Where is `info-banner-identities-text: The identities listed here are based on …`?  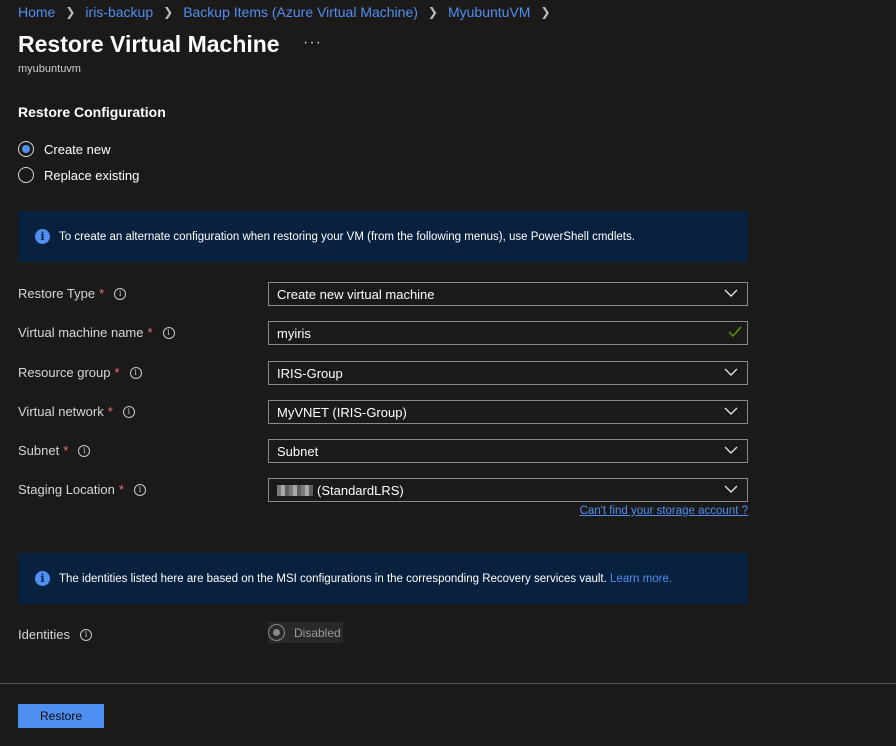
info-banner-identities-text: The identities listed here are based on … is located at coordinates (365, 579).